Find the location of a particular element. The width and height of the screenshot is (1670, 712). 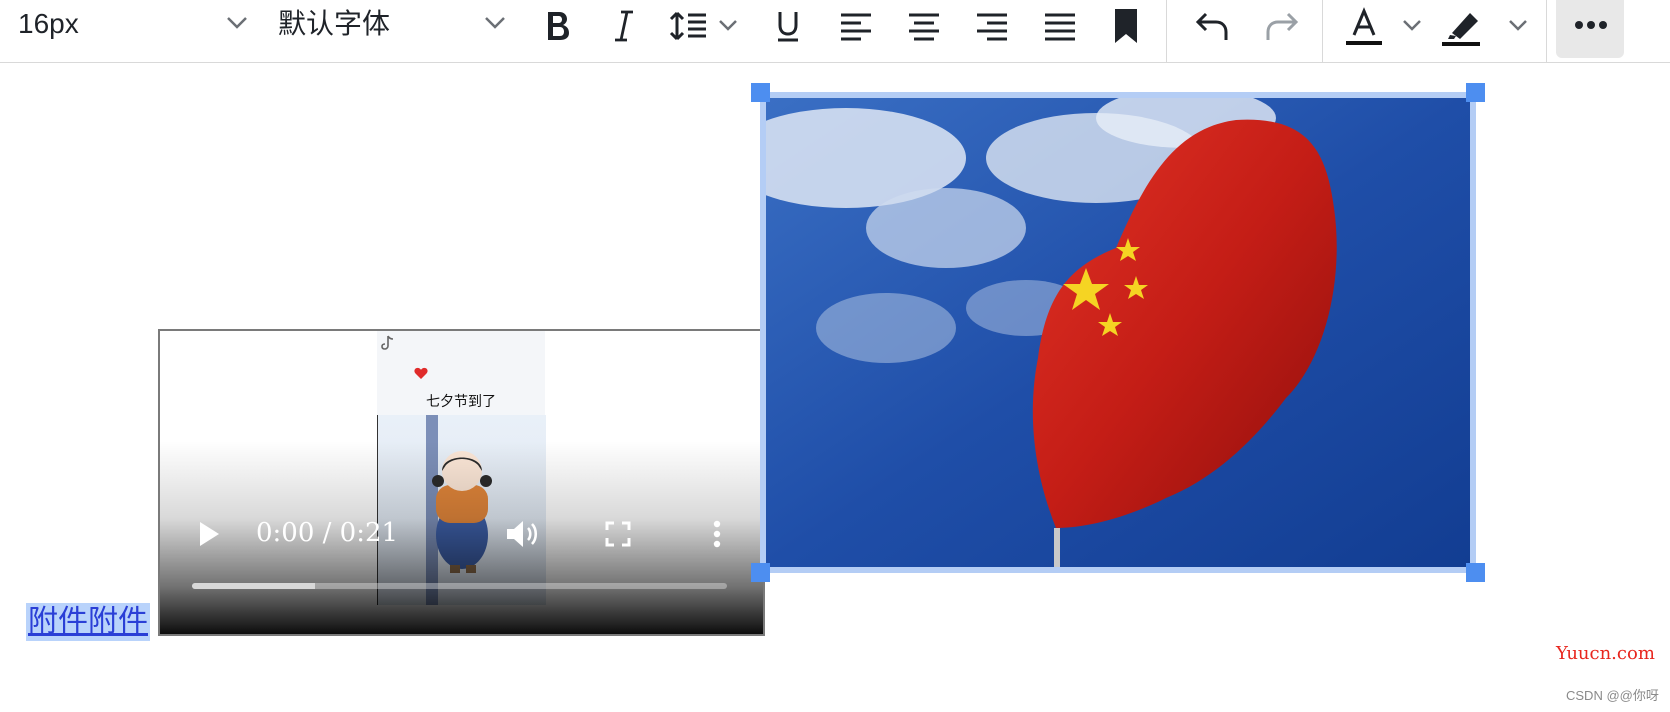

underline-button is located at coordinates (788, 26).